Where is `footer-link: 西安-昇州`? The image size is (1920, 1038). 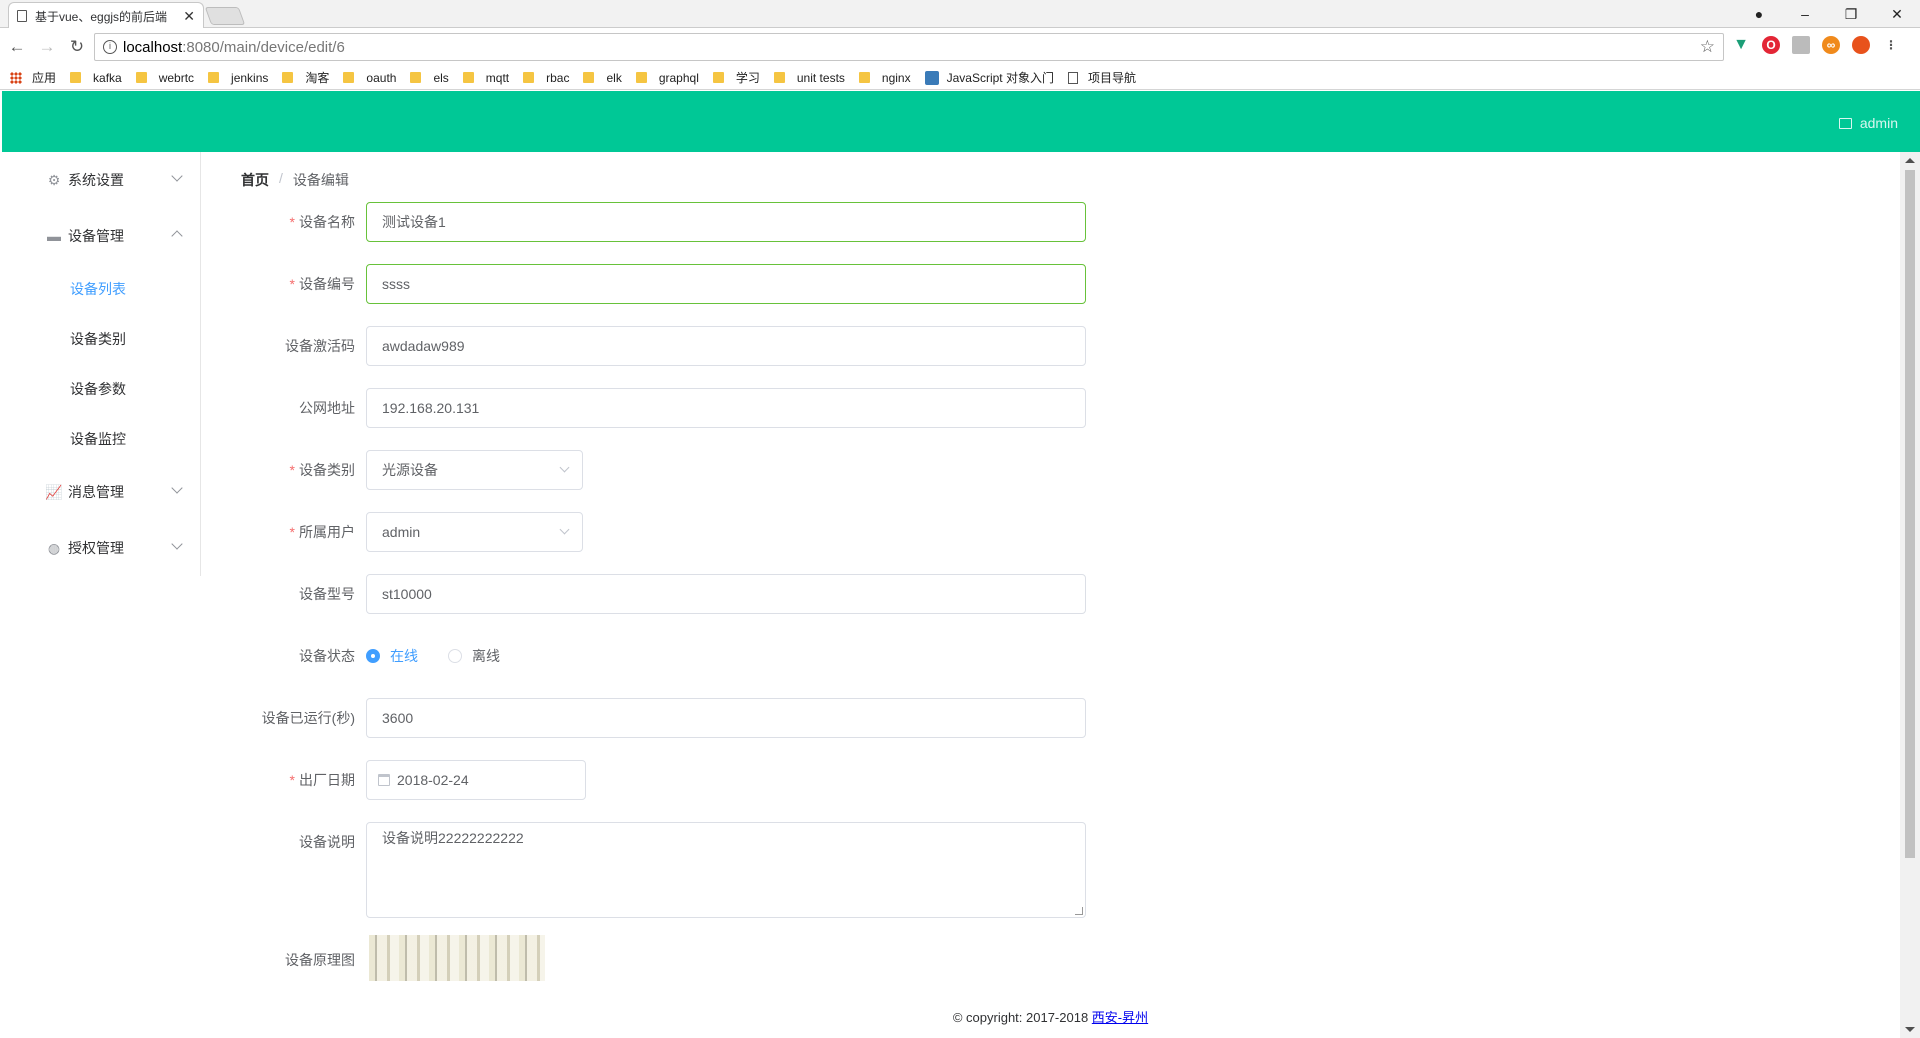 footer-link: 西安-昇州 is located at coordinates (1120, 1017).